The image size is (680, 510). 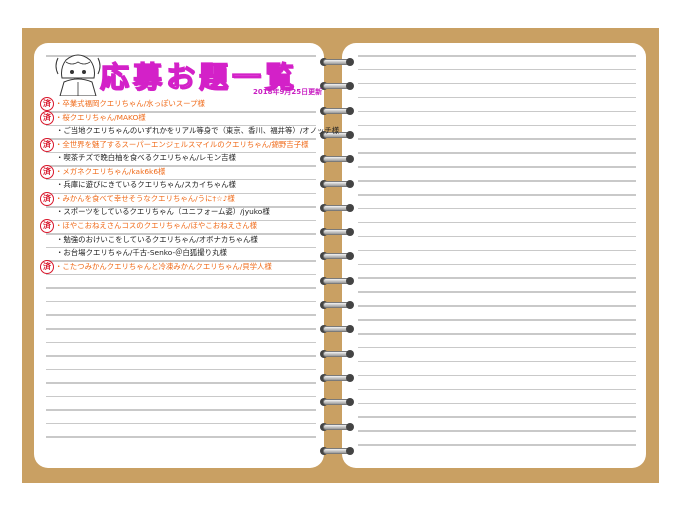 I want to click on list-item: ・勉強のおけいこをしているクエリちゃん/オボナカちゃん様, so click(x=157, y=239).